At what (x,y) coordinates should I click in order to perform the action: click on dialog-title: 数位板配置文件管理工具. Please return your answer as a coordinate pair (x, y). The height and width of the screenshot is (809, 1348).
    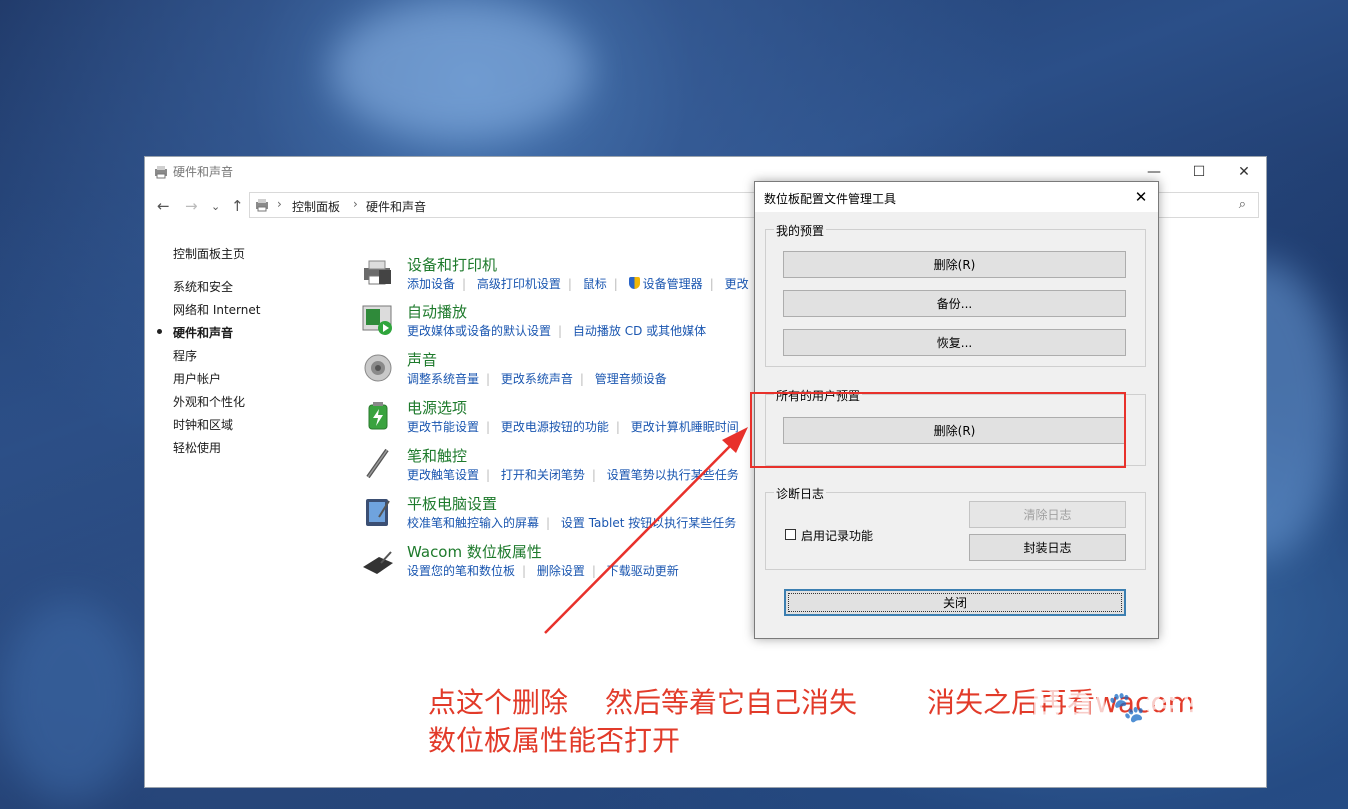
    Looking at the image, I should click on (830, 199).